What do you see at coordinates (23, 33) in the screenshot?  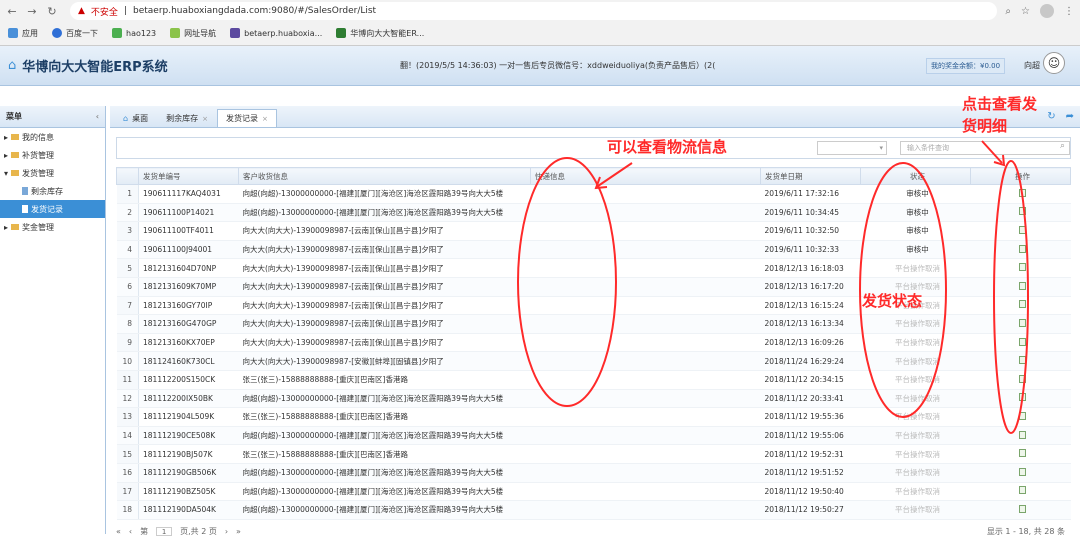 I see `bookmark-apps: 应用` at bounding box center [23, 33].